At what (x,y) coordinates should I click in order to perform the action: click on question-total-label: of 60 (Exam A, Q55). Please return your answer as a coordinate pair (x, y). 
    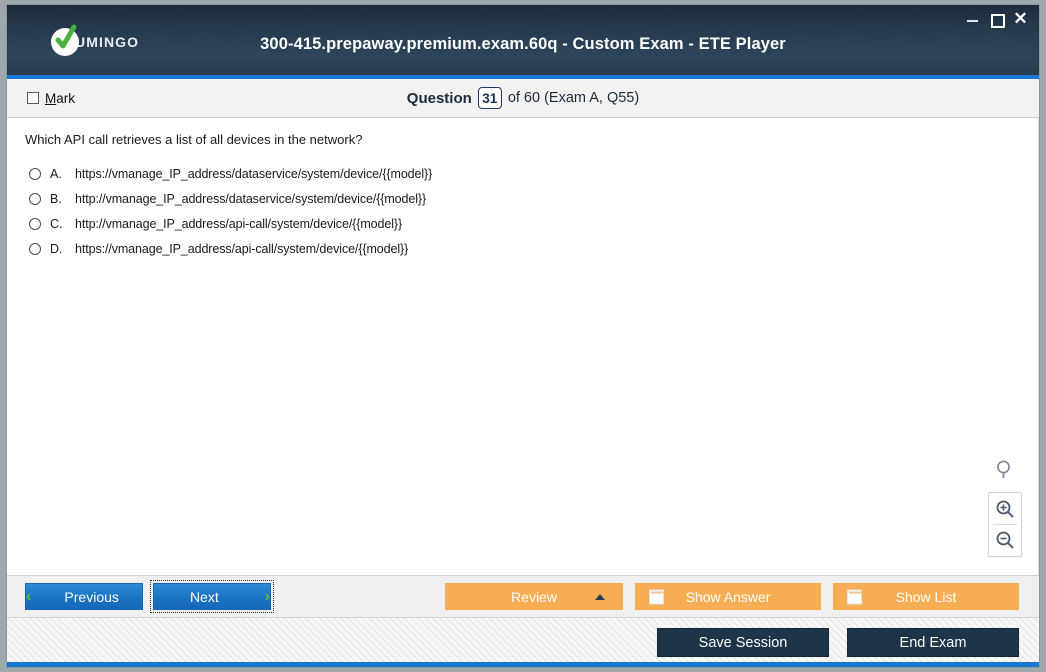
    Looking at the image, I should click on (573, 98).